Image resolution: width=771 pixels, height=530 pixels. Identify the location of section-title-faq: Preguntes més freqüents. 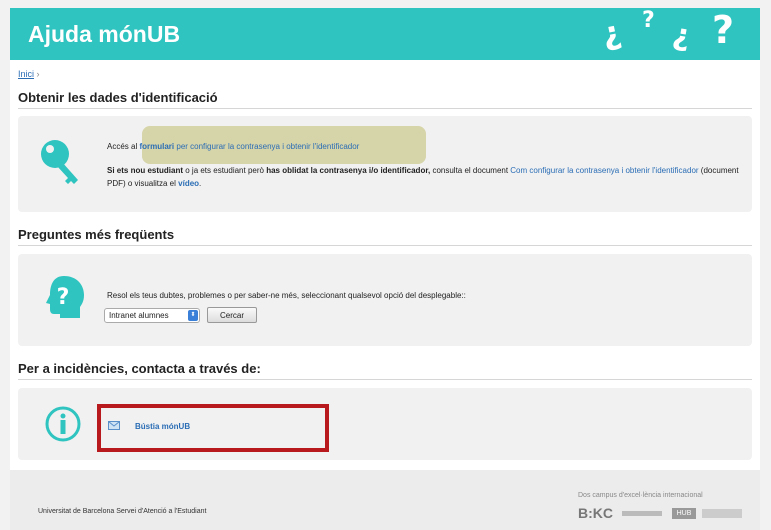
(96, 234).